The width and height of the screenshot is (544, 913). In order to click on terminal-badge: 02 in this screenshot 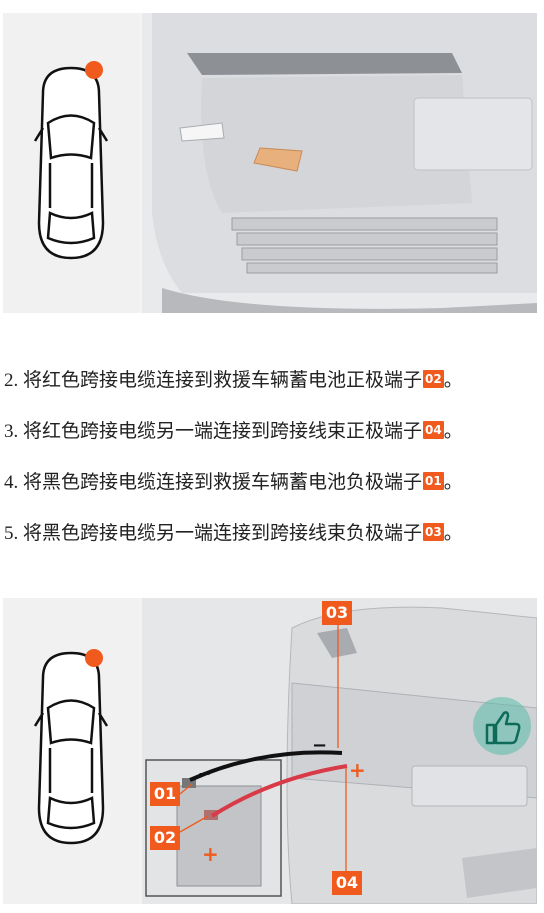, I will do `click(433, 379)`.